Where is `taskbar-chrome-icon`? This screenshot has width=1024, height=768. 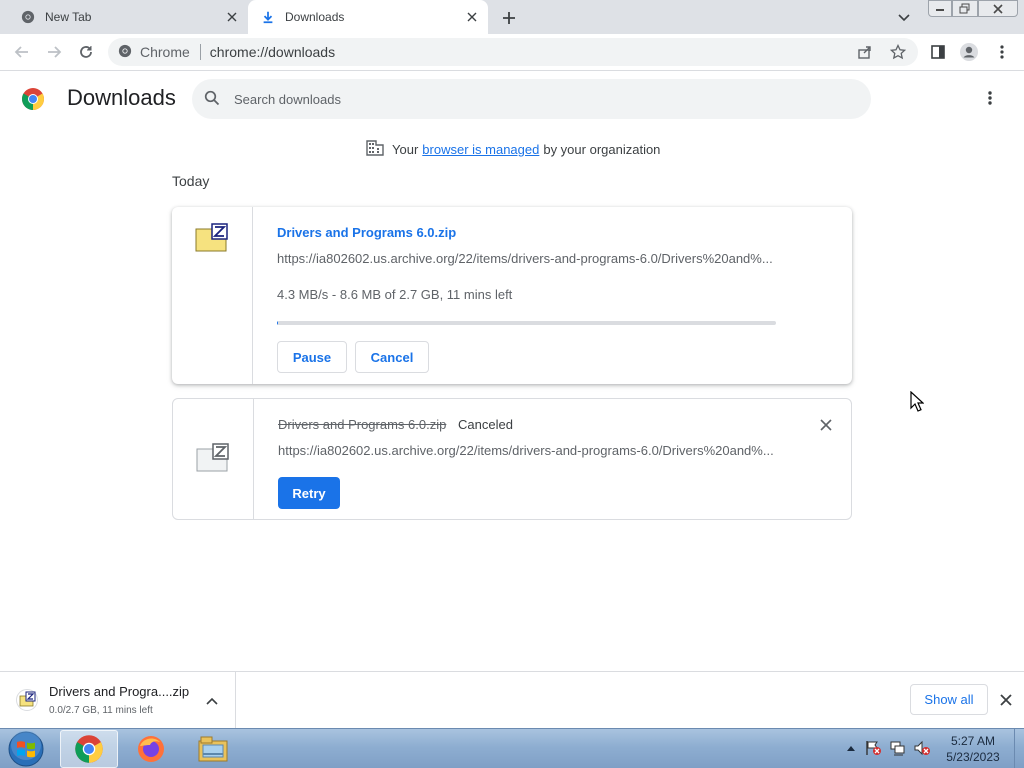 taskbar-chrome-icon is located at coordinates (89, 749).